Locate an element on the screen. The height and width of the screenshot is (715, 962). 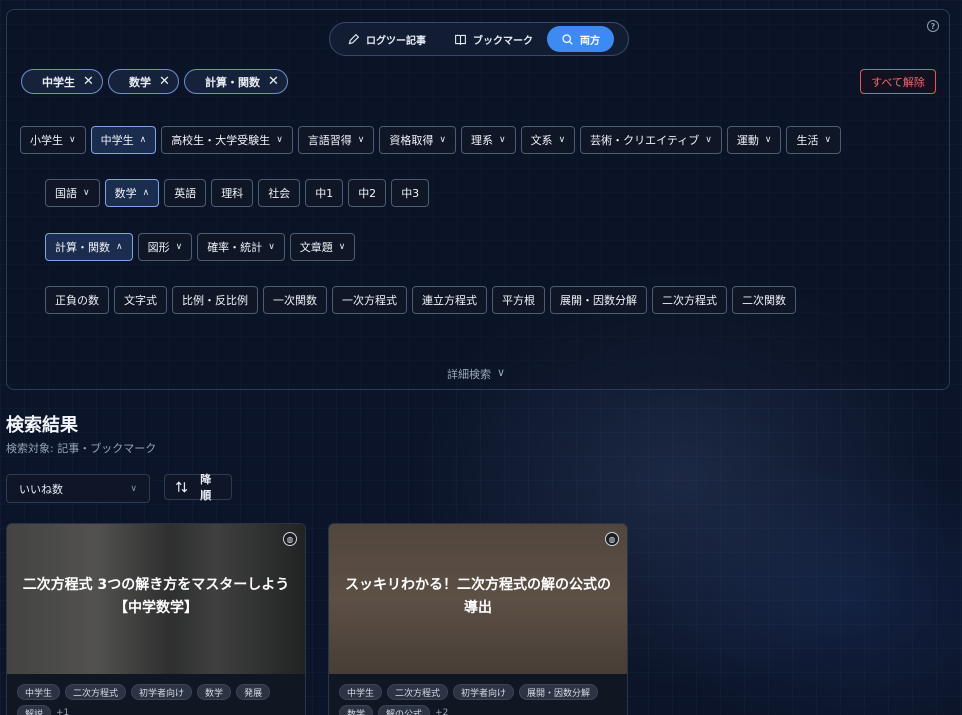
unit-tag: 文字式 is located at coordinates (140, 300).